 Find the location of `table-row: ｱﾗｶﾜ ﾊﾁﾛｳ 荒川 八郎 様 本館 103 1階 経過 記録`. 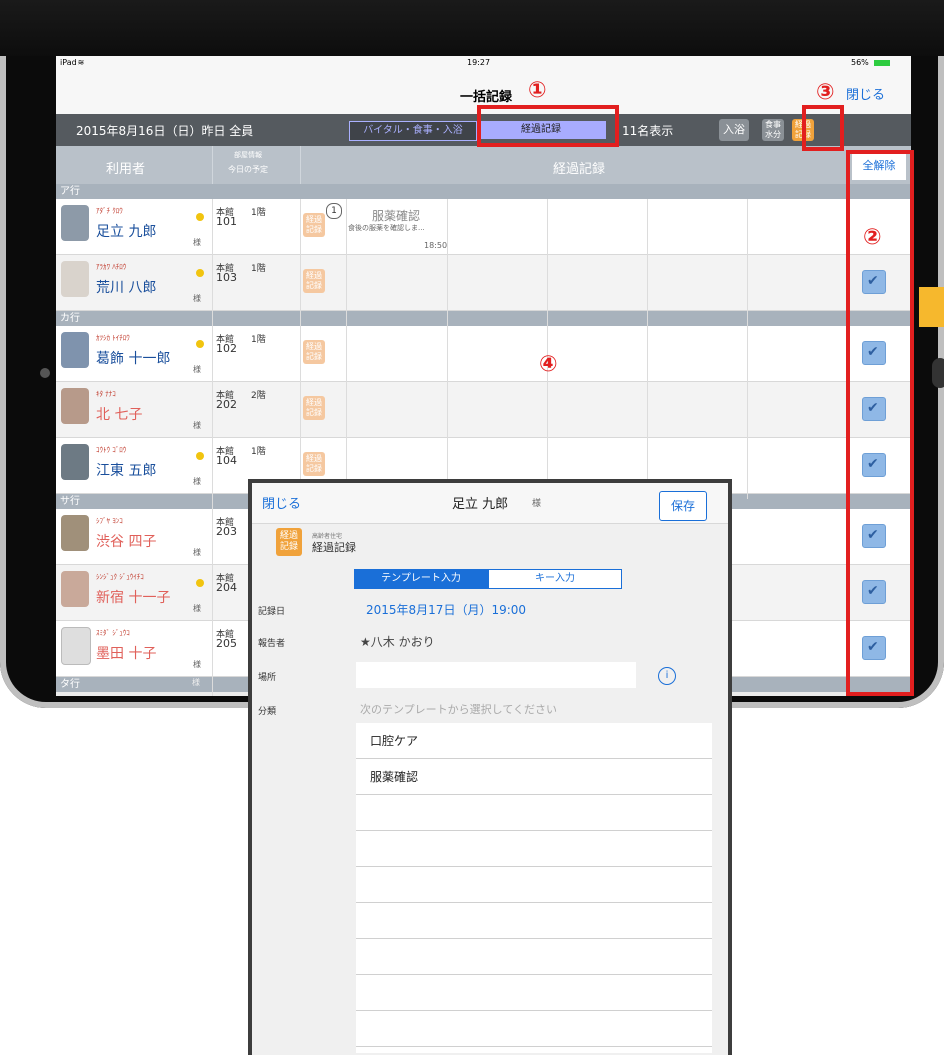

table-row: ｱﾗｶﾜ ﾊﾁﾛｳ 荒川 八郎 様 本館 103 1階 経過 記録 is located at coordinates (483, 283).